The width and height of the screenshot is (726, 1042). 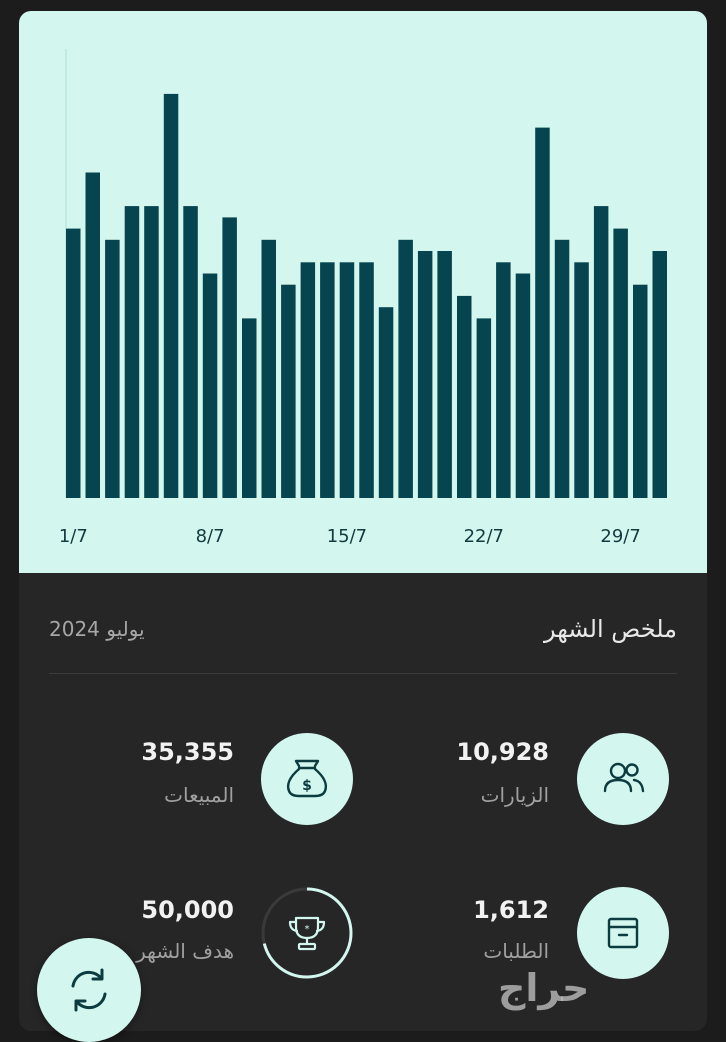 What do you see at coordinates (187, 910) in the screenshot?
I see `goal-value: 50,000` at bounding box center [187, 910].